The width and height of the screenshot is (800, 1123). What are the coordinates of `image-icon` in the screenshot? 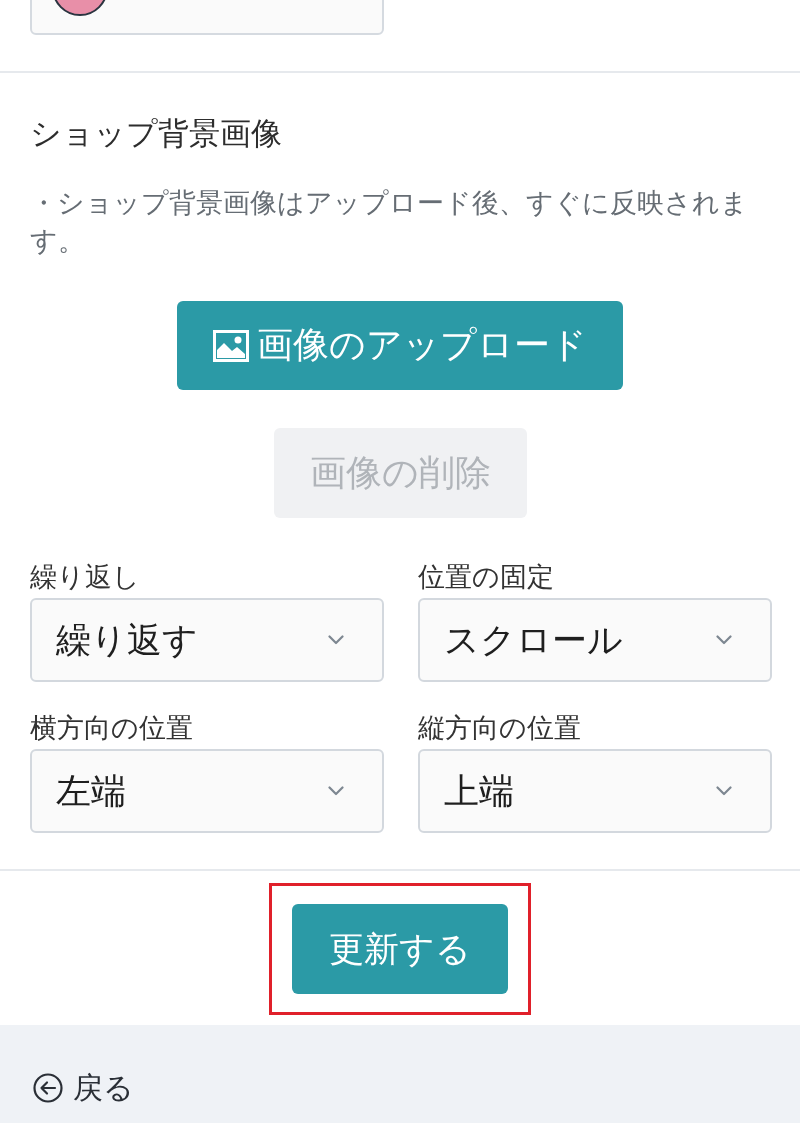 It's located at (231, 345).